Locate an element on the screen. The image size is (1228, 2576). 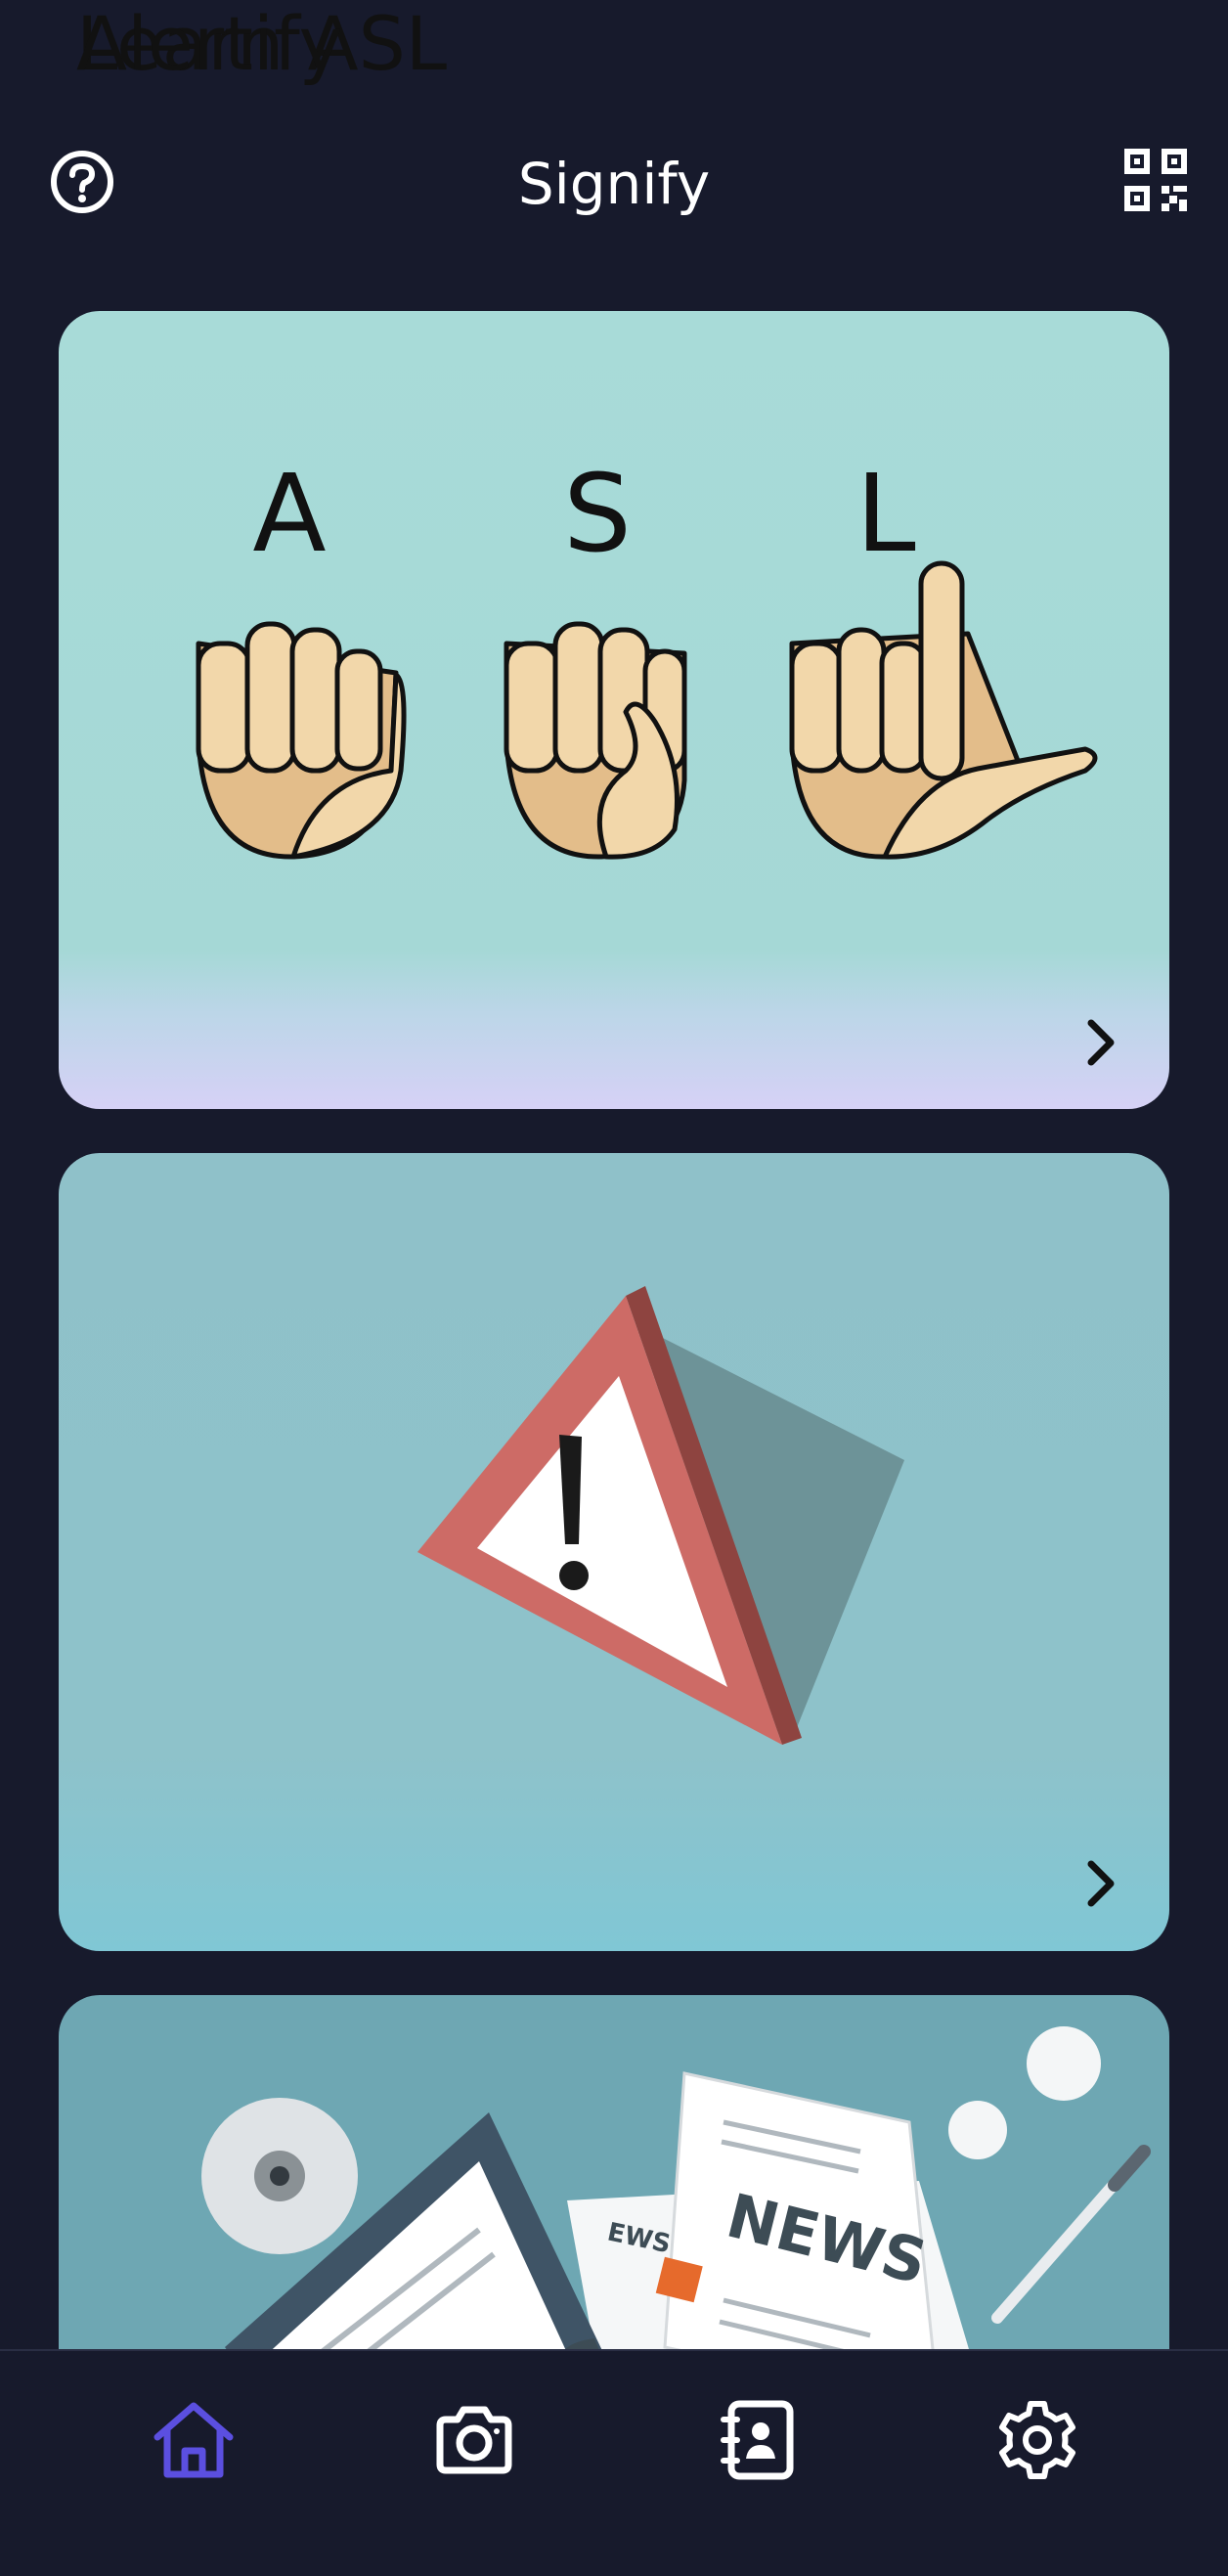
asl-letter-s: S is located at coordinates (597, 514).